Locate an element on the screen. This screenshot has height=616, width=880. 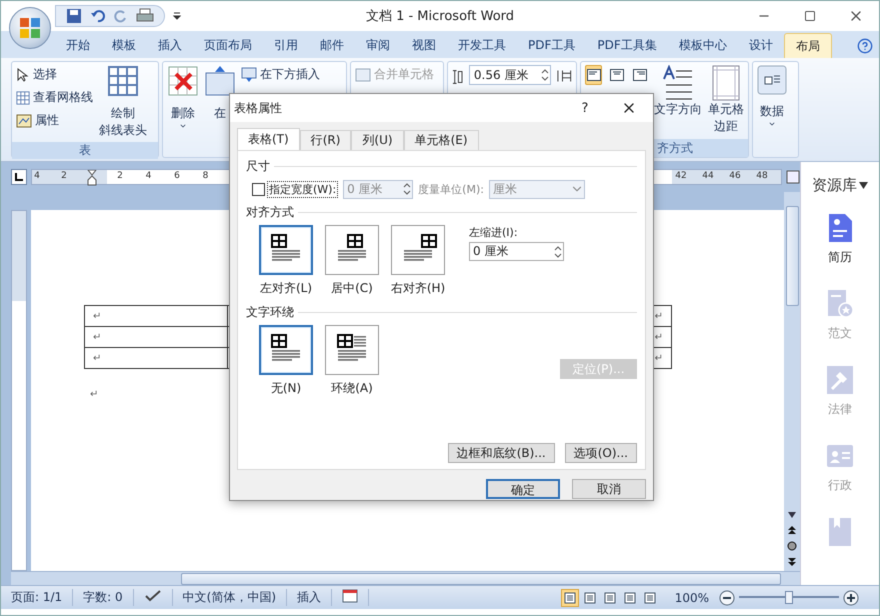
tab-stop-selector is located at coordinates (19, 177).